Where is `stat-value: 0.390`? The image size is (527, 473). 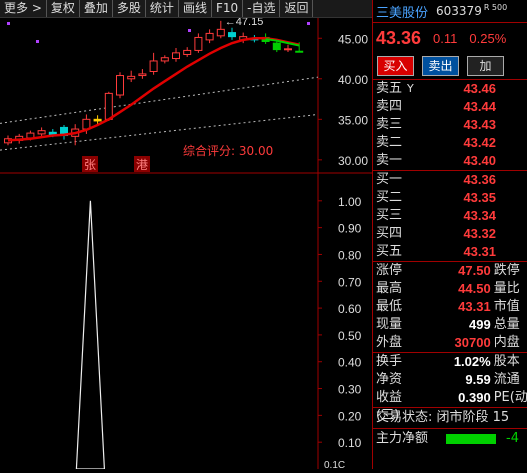
stat-value: 0.390 is located at coordinates (474, 397).